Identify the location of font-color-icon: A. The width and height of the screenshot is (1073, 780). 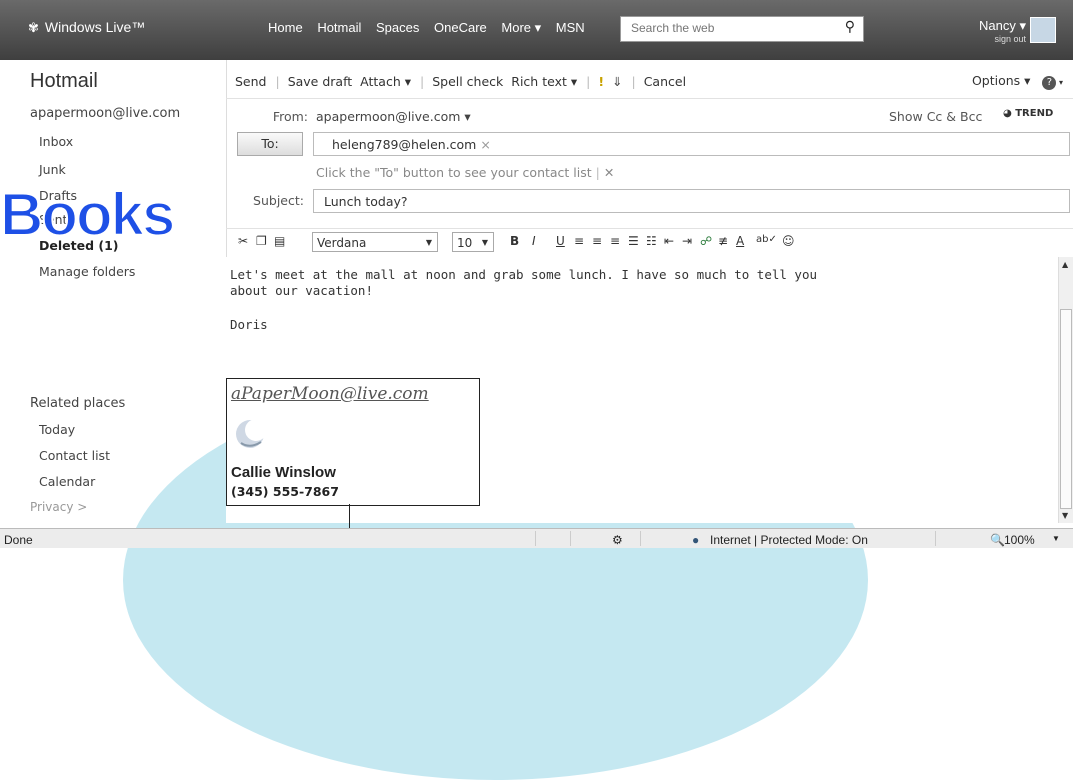
(740, 241).